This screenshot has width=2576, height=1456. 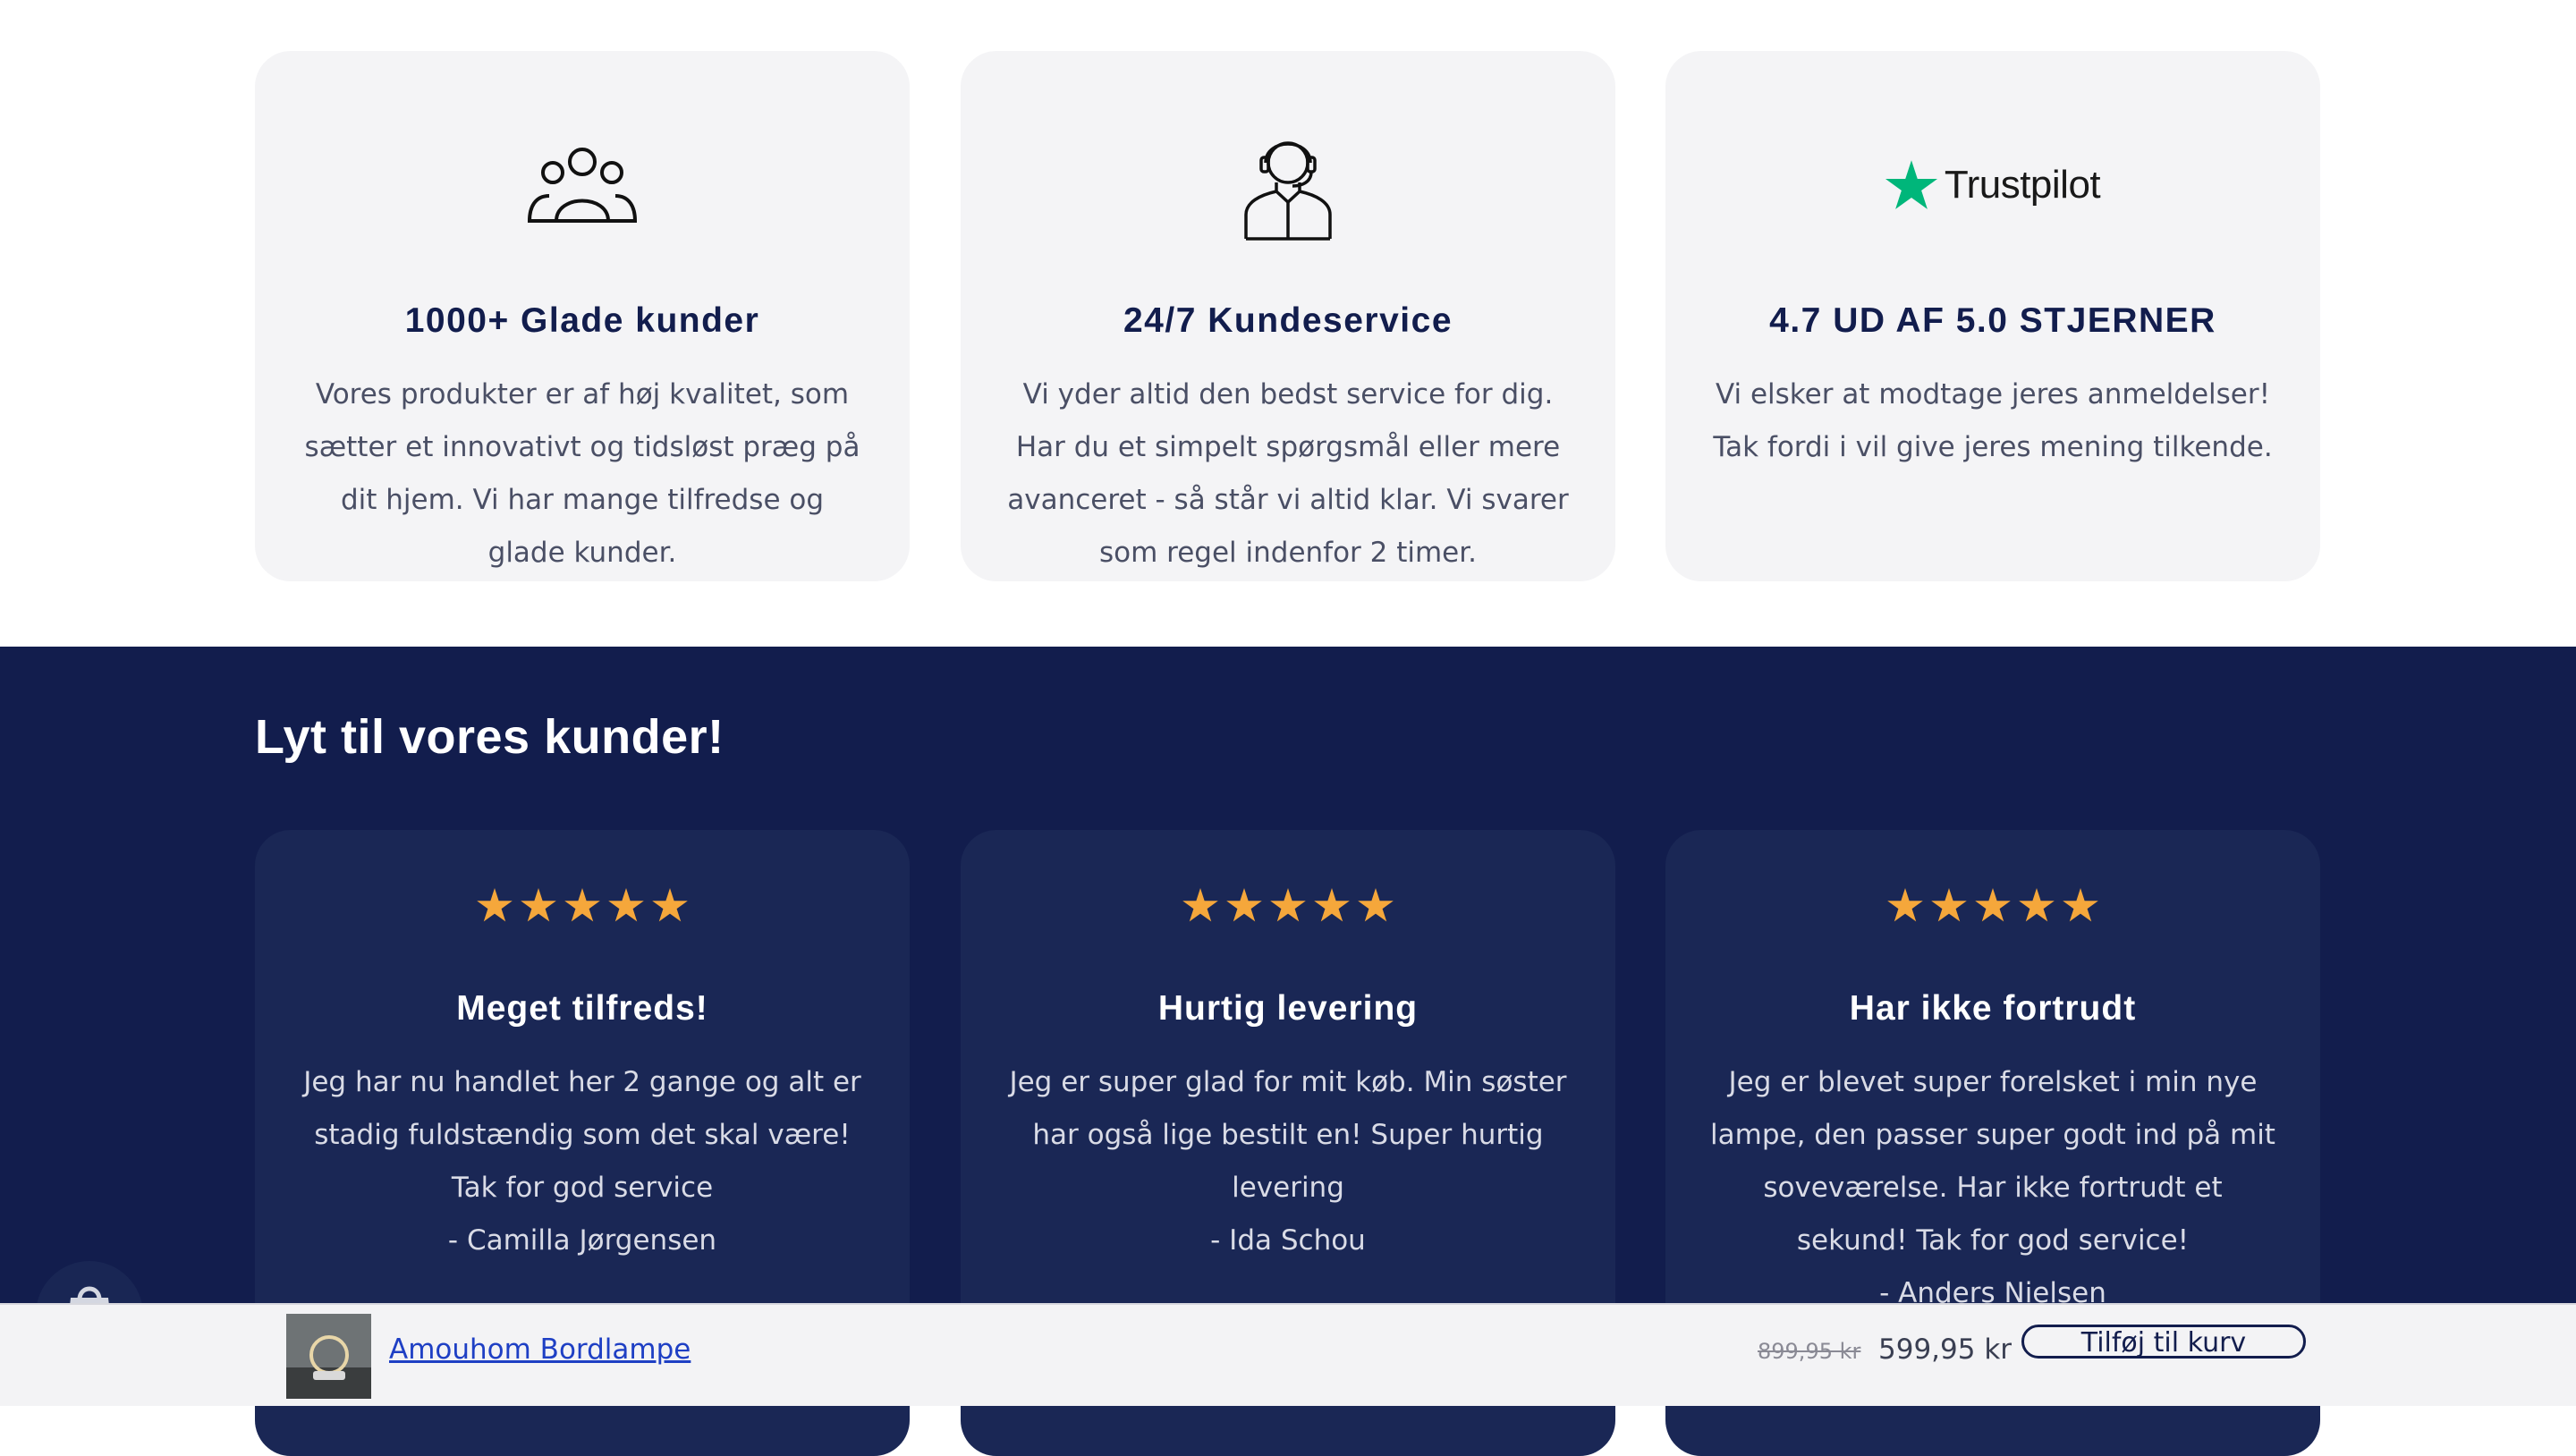 What do you see at coordinates (2022, 185) in the screenshot?
I see `trustpilot-wordmark: Trustpilot` at bounding box center [2022, 185].